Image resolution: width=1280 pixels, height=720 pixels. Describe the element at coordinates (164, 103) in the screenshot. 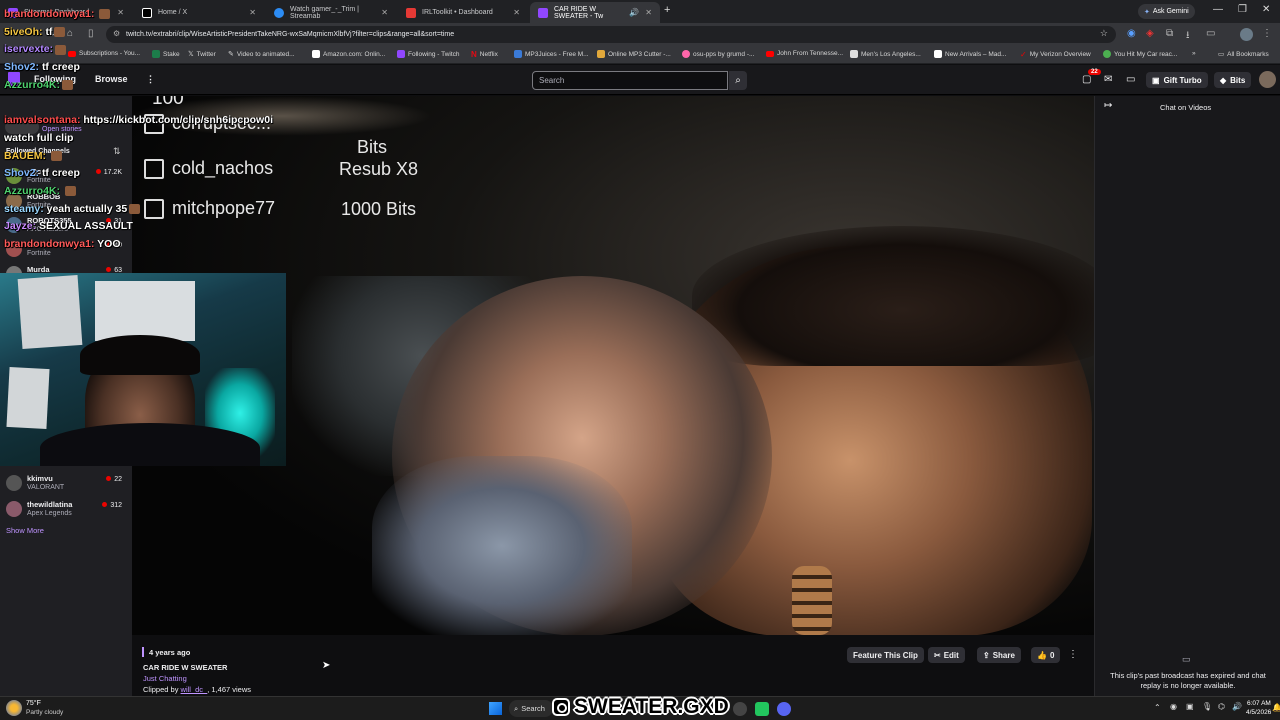

I see `chat-line` at that location.